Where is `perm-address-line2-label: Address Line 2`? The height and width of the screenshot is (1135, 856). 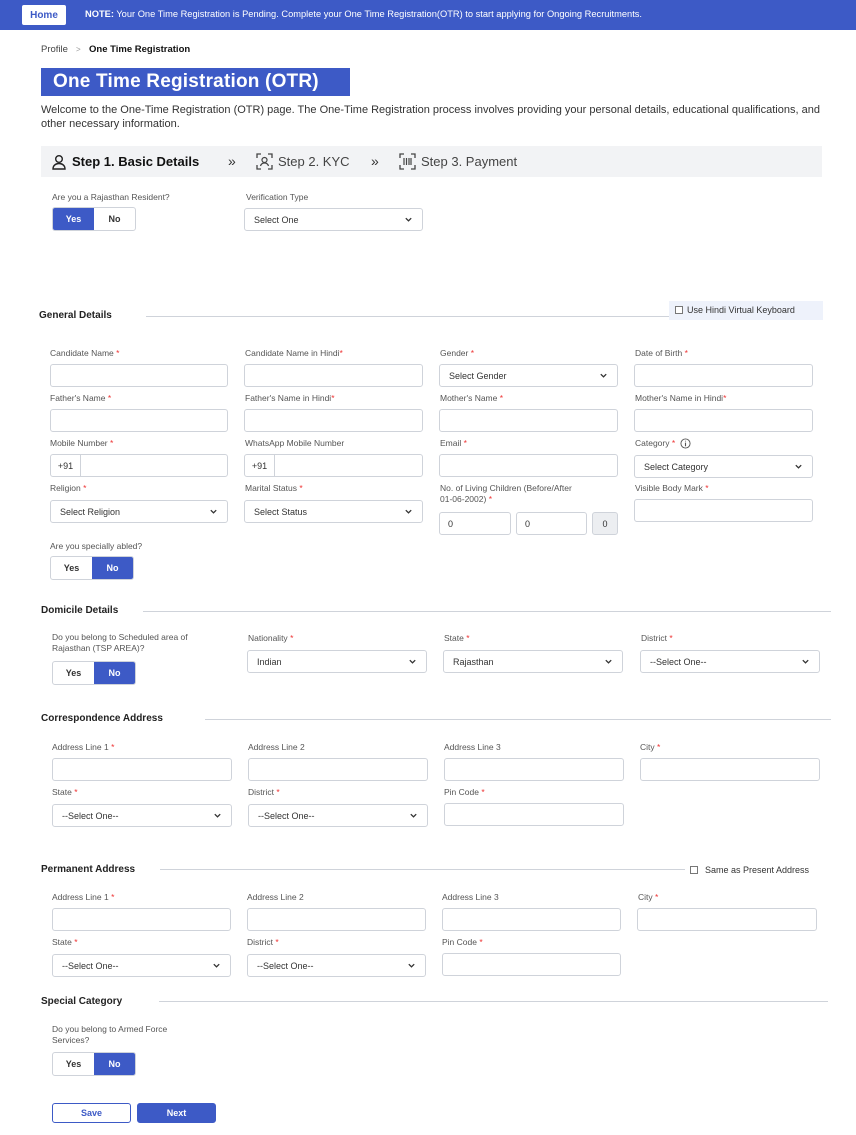
perm-address-line2-label: Address Line 2 is located at coordinates (275, 897).